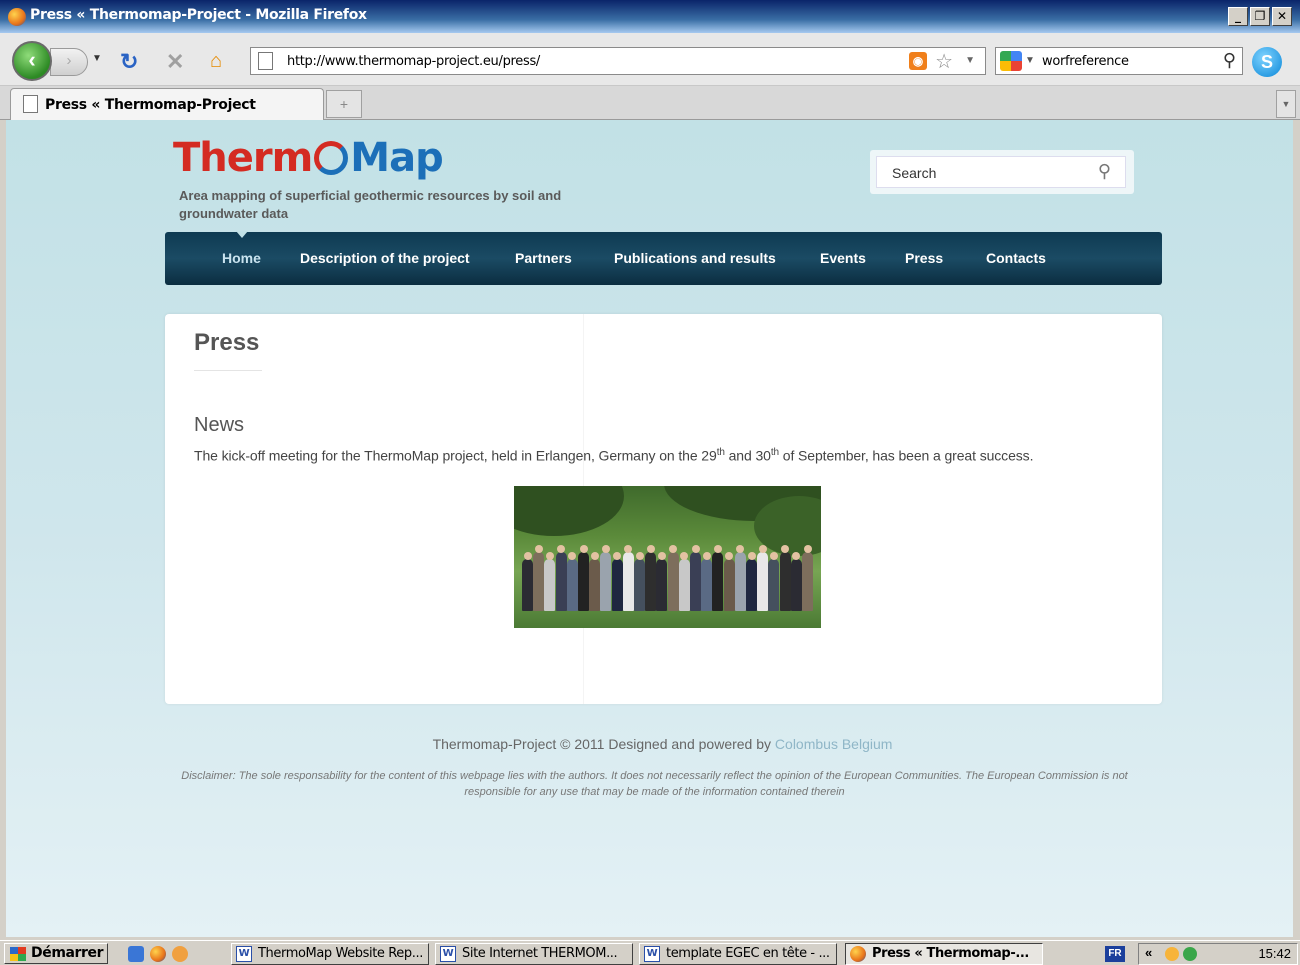 The image size is (1300, 965). I want to click on minimize-button: _, so click(1238, 16).